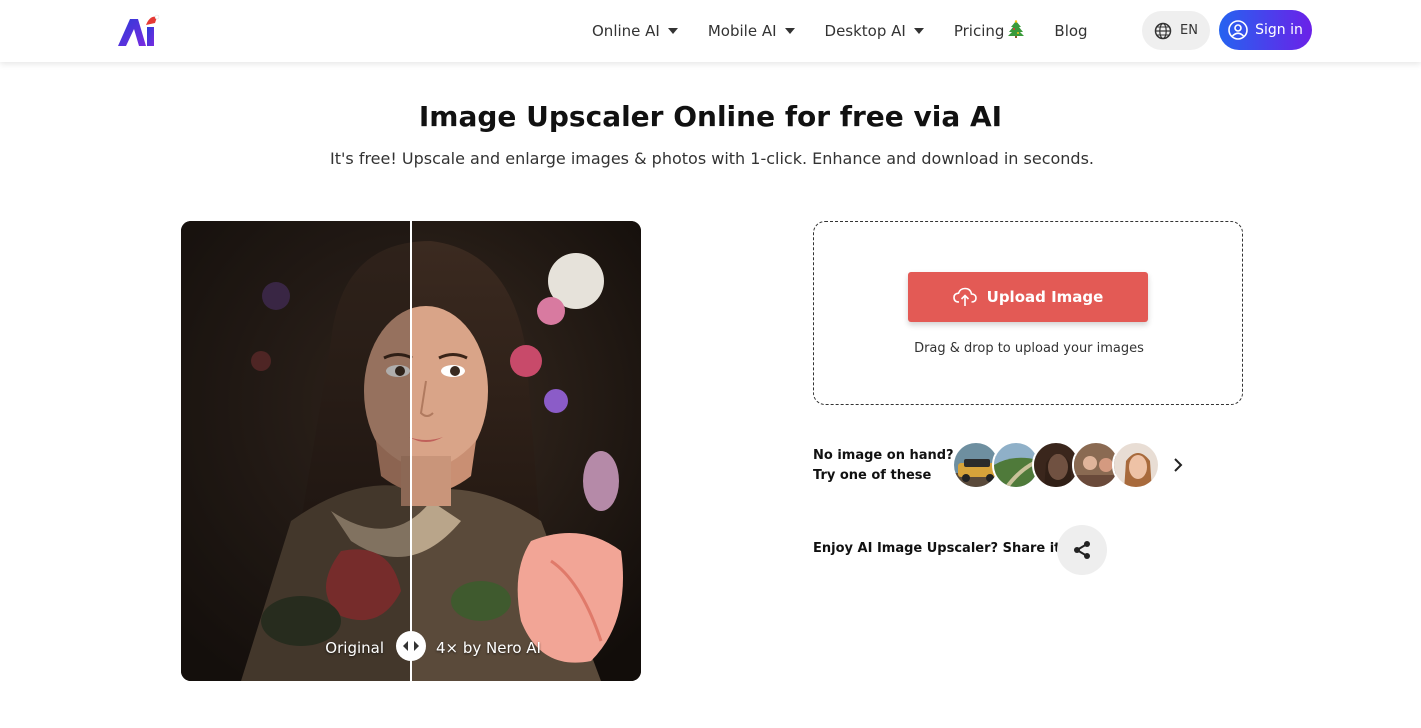  What do you see at coordinates (1238, 30) in the screenshot?
I see `user-icon` at bounding box center [1238, 30].